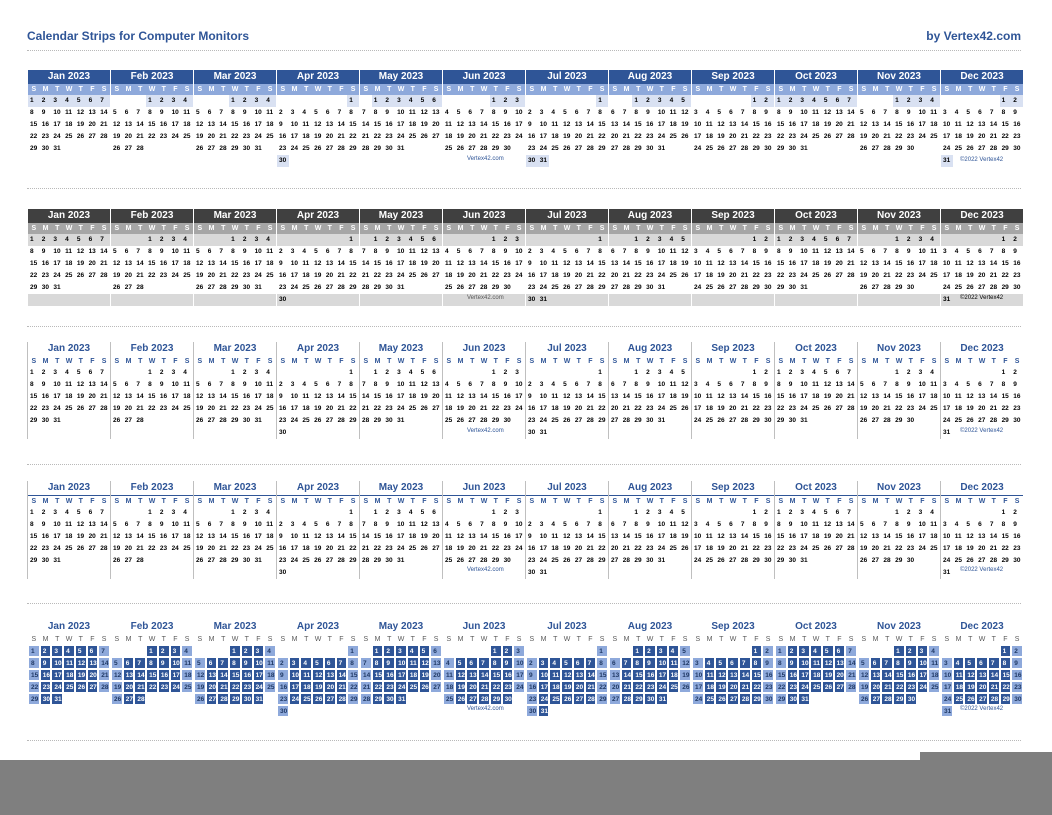  What do you see at coordinates (958, 675) in the screenshot?
I see `day-cell: 11` at bounding box center [958, 675].